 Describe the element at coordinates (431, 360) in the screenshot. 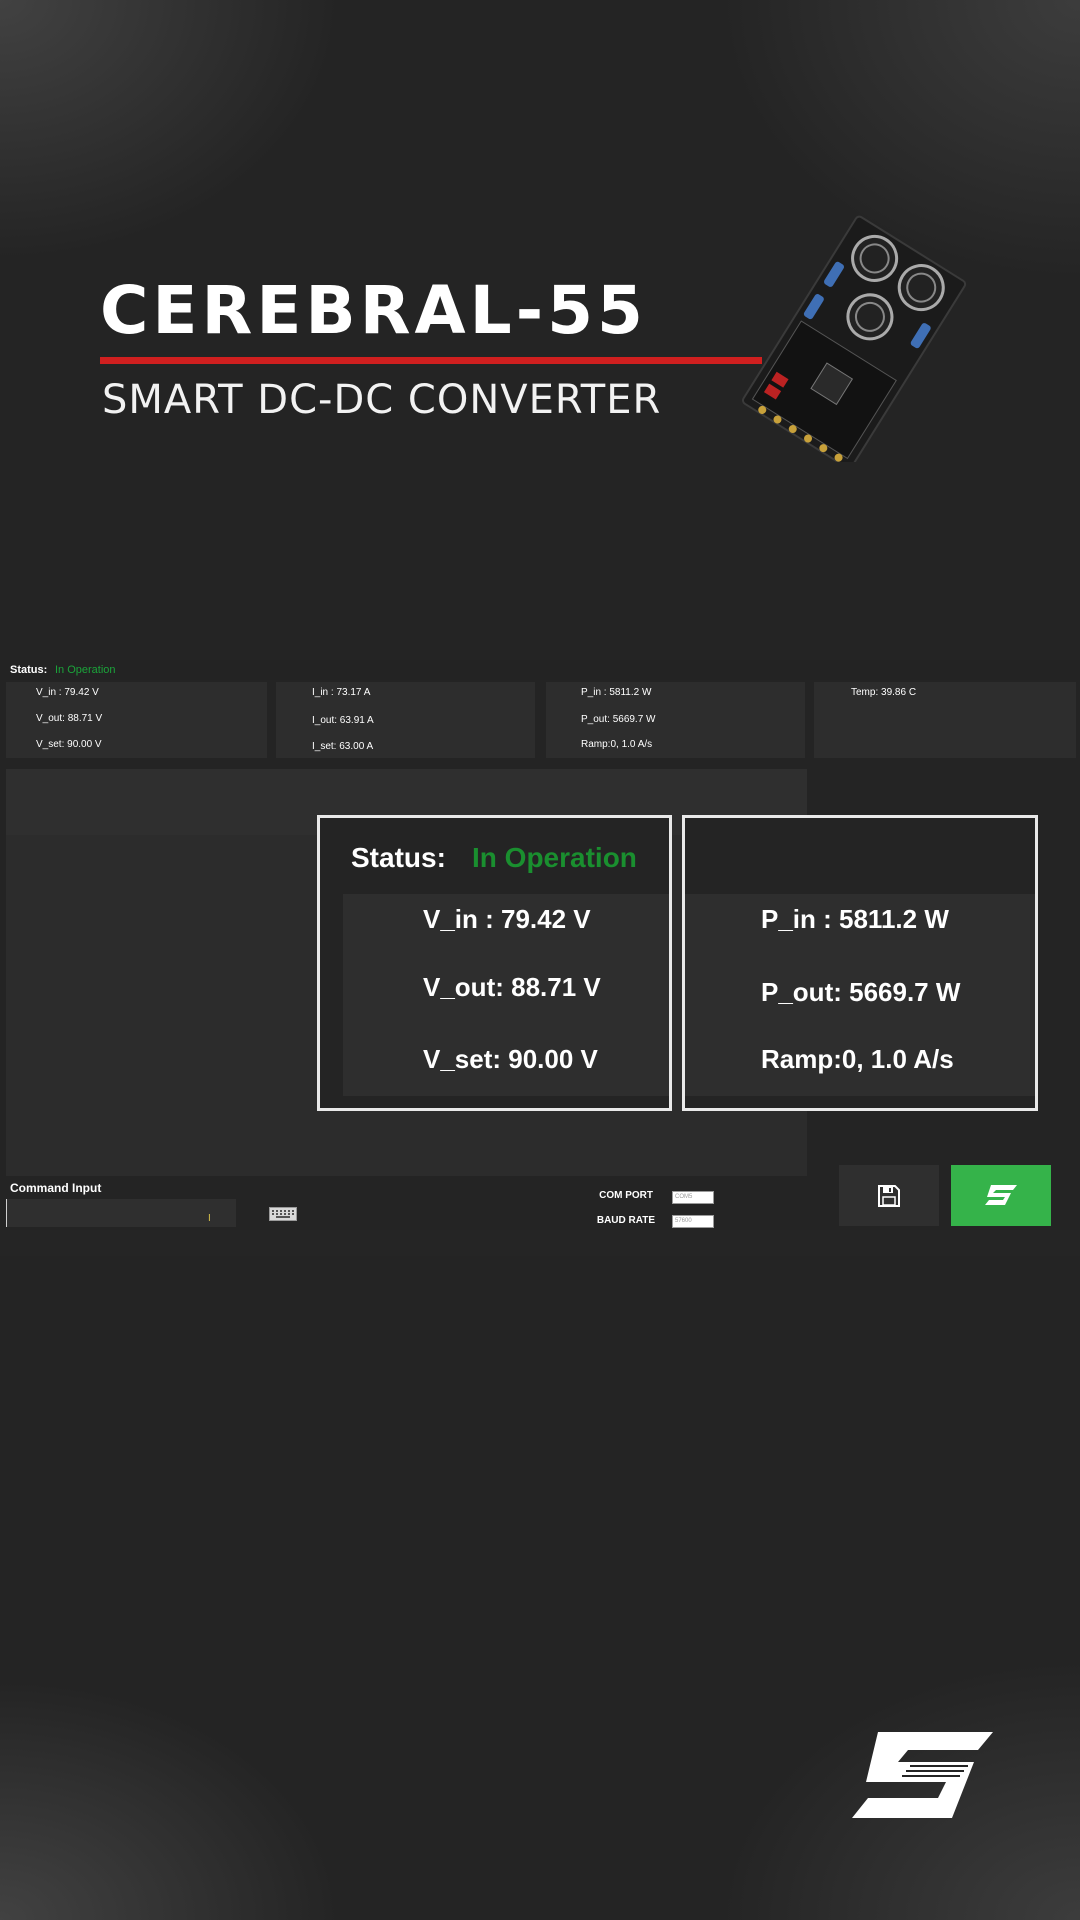

I see `title-underline` at that location.